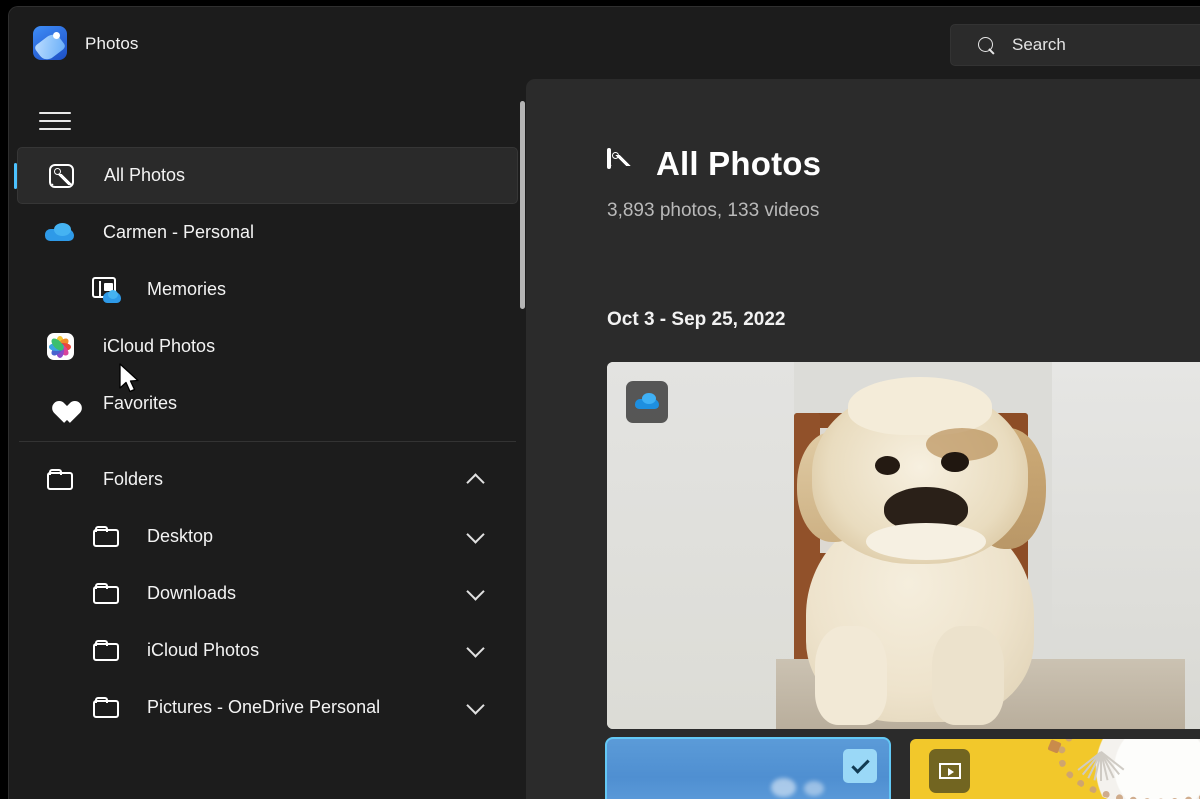  I want to click on sidebar-item-downloads: Downloads, so click(267, 593).